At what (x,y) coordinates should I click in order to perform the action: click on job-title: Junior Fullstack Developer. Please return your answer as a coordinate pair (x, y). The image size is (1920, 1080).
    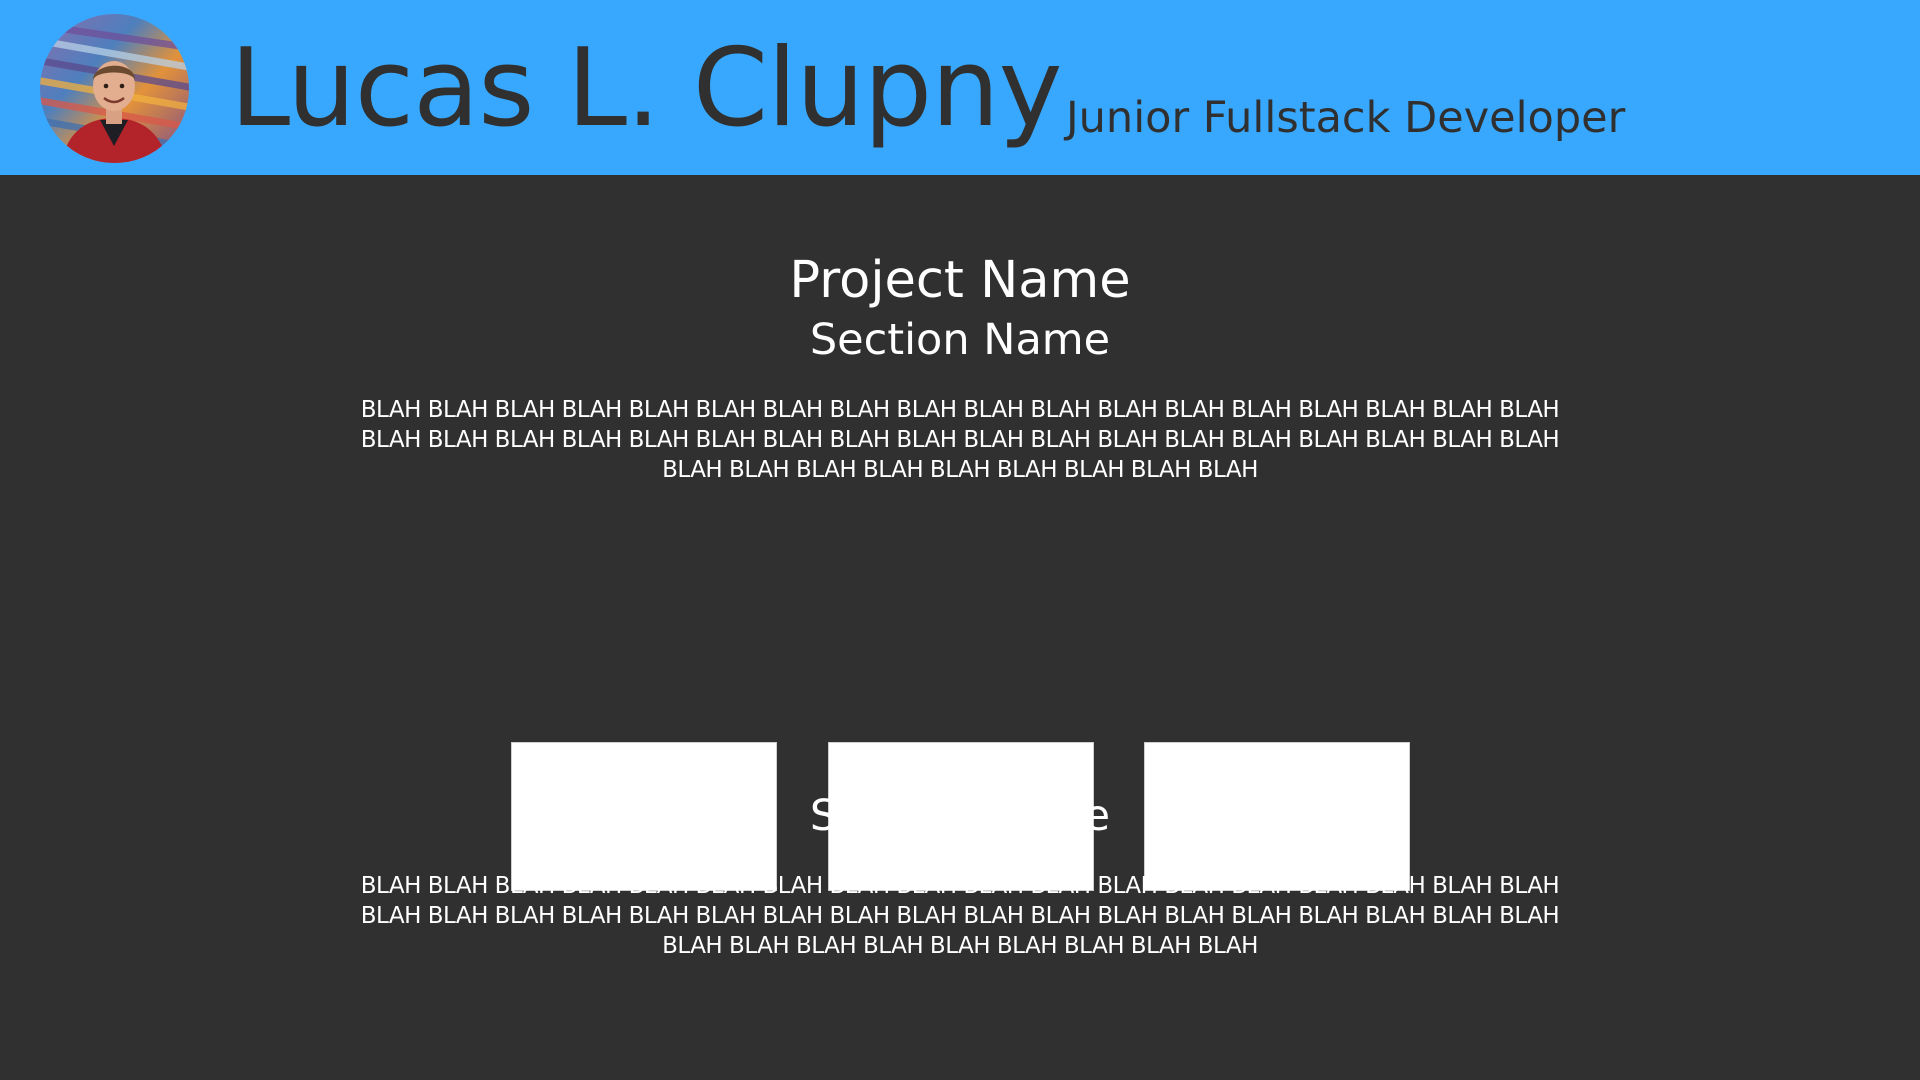
    Looking at the image, I should click on (1346, 118).